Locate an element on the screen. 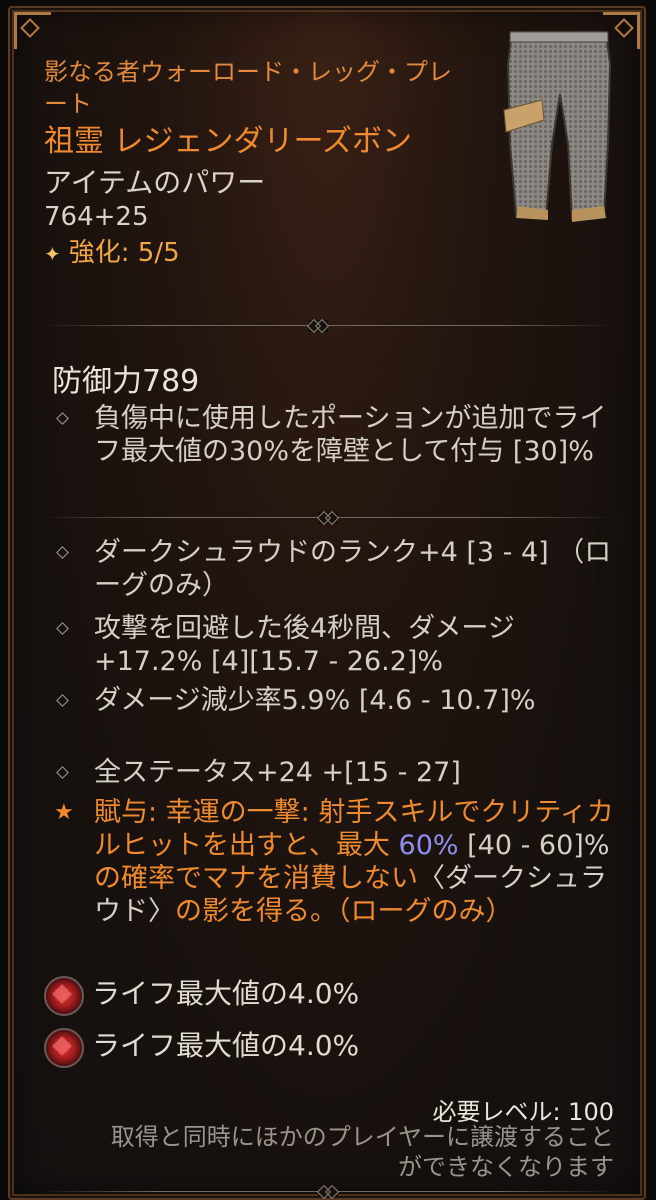 This screenshot has width=656, height=1200. affix: 全ステータス+24 +[15 - 27] is located at coordinates (335, 772).